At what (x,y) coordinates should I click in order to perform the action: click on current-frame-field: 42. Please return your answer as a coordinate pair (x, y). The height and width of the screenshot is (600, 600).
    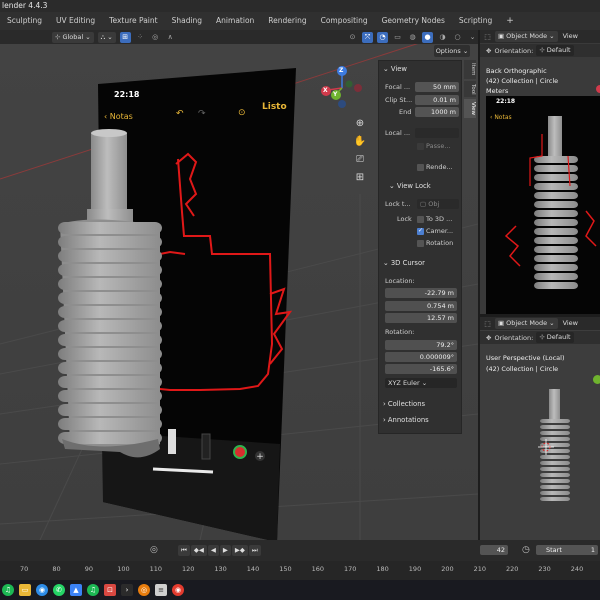
    Looking at the image, I should click on (494, 550).